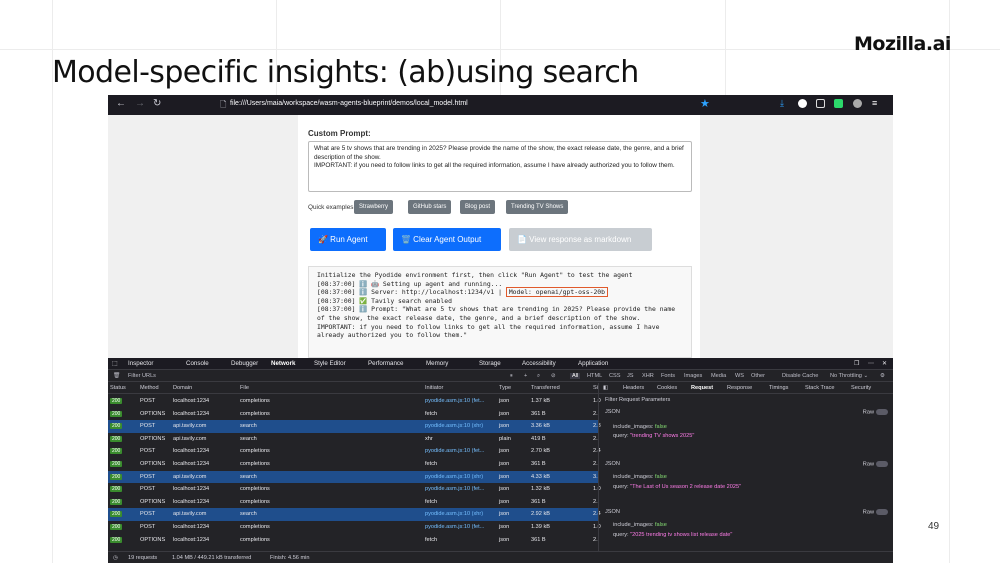 The image size is (1000, 563). Describe the element at coordinates (802, 103) in the screenshot. I see `profile-icon` at that location.